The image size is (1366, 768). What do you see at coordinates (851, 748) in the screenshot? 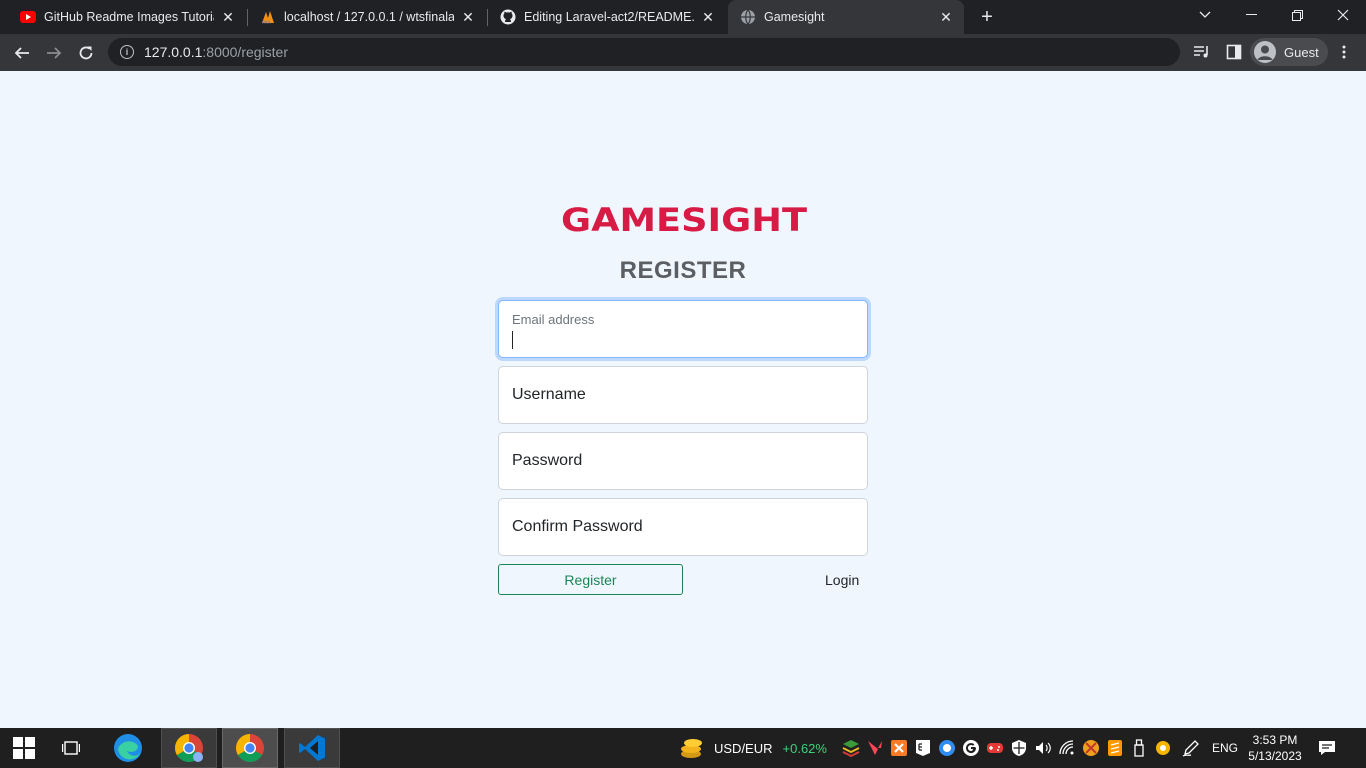
I see `bluestacks-icon` at bounding box center [851, 748].